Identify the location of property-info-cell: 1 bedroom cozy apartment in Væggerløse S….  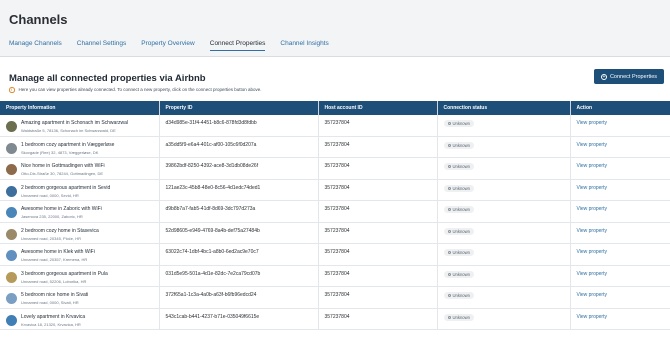
(80, 147).